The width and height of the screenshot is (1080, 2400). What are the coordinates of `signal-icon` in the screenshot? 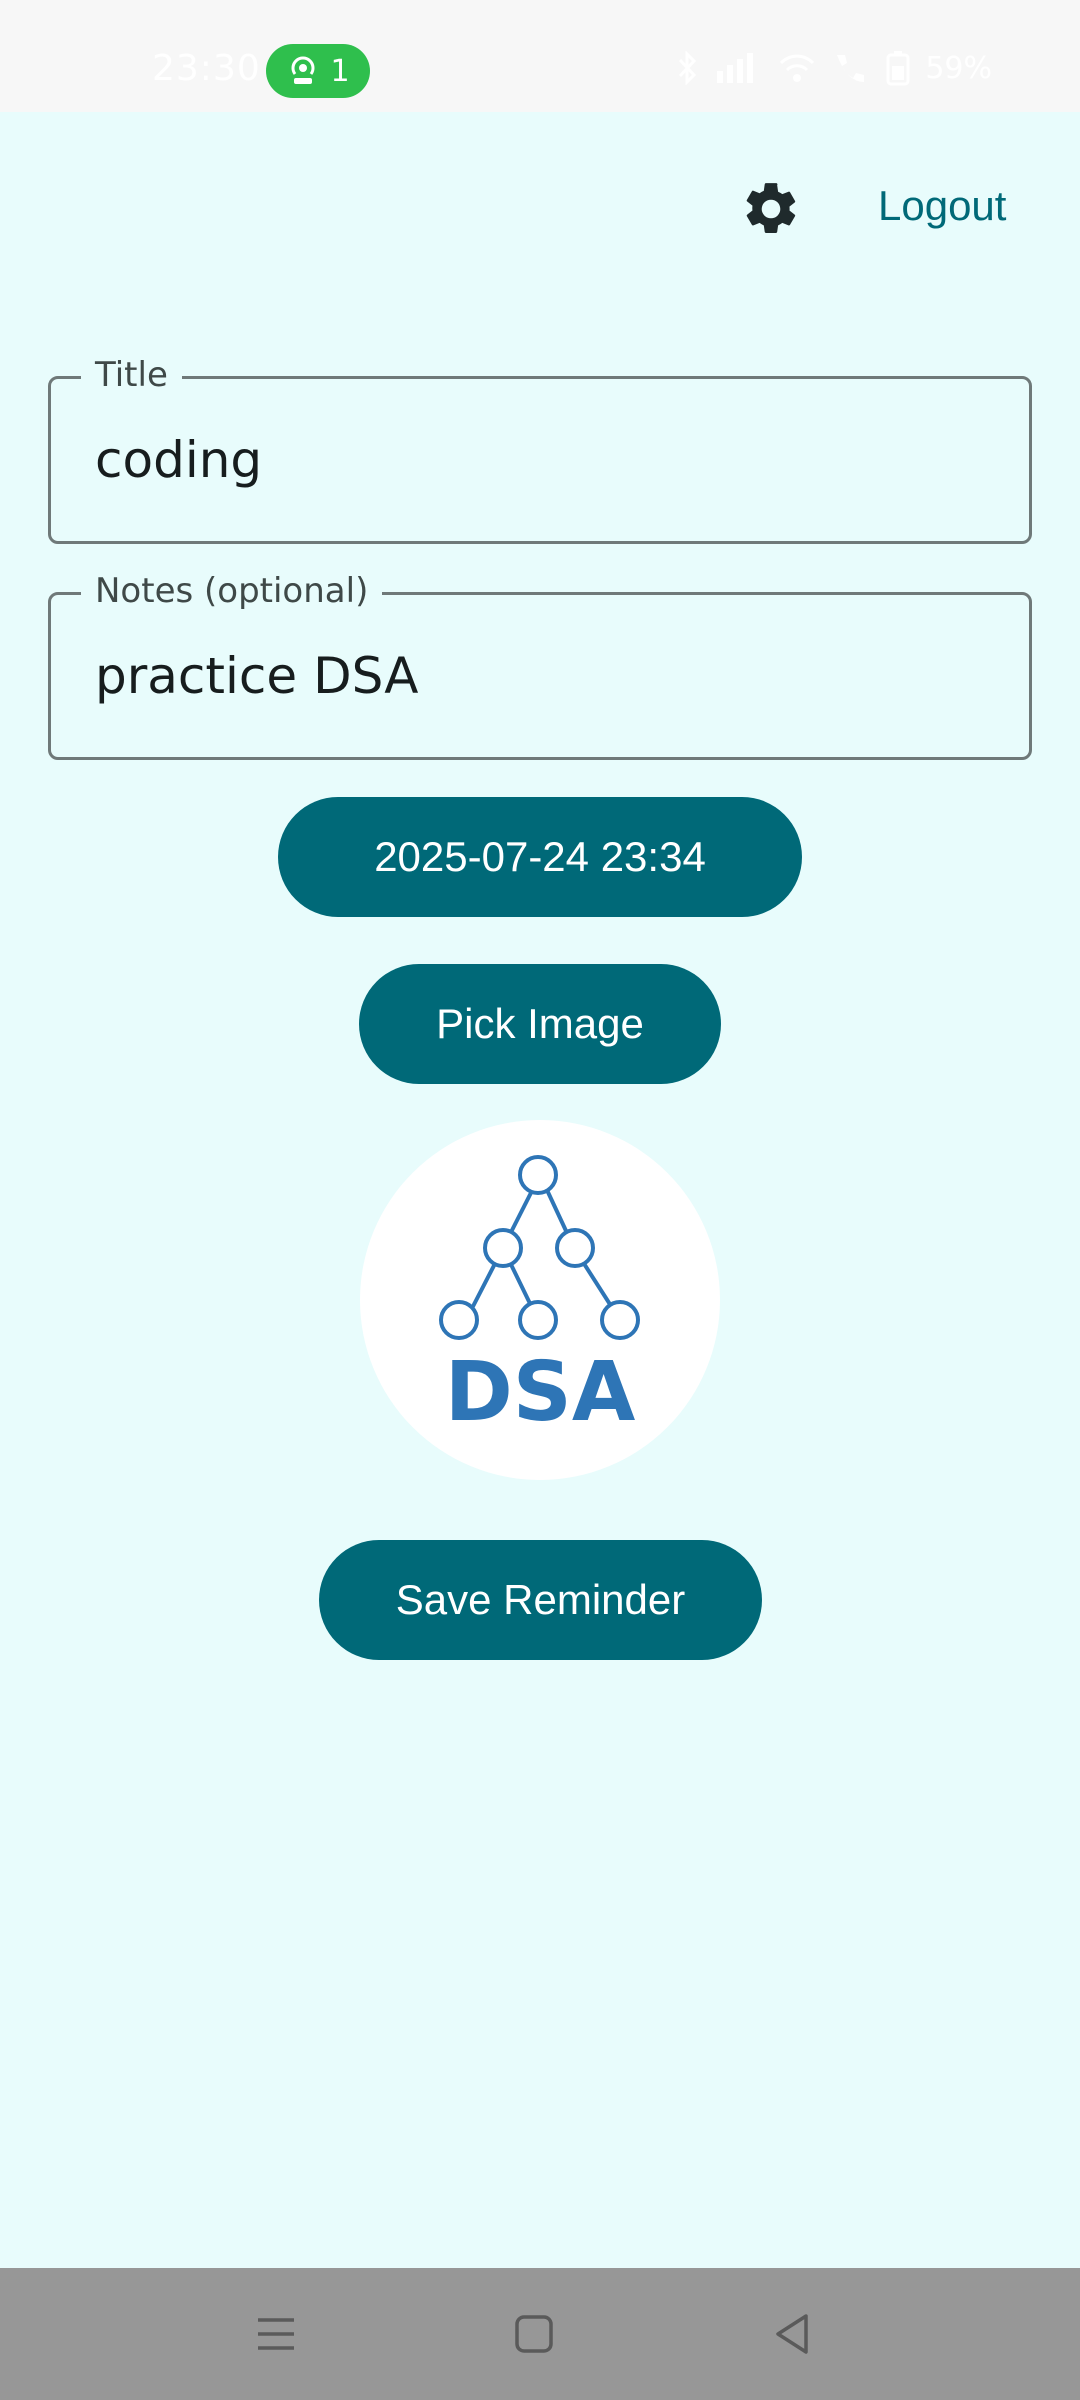 It's located at (735, 68).